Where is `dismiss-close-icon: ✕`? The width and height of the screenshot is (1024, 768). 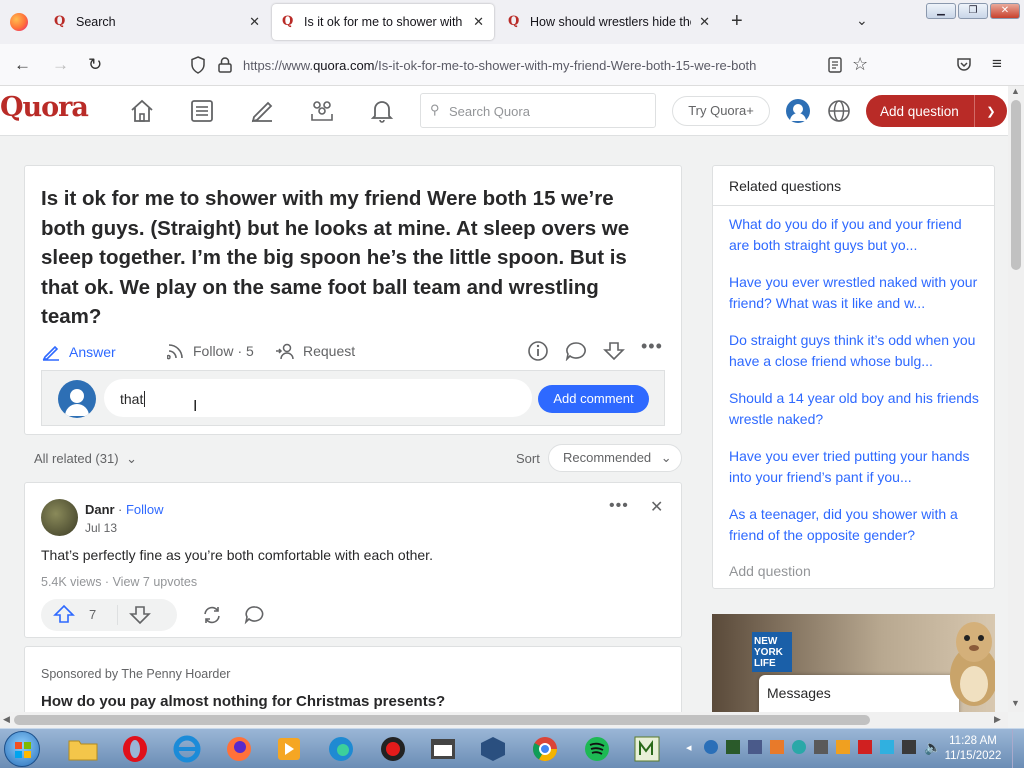
dismiss-close-icon: ✕ is located at coordinates (656, 507).